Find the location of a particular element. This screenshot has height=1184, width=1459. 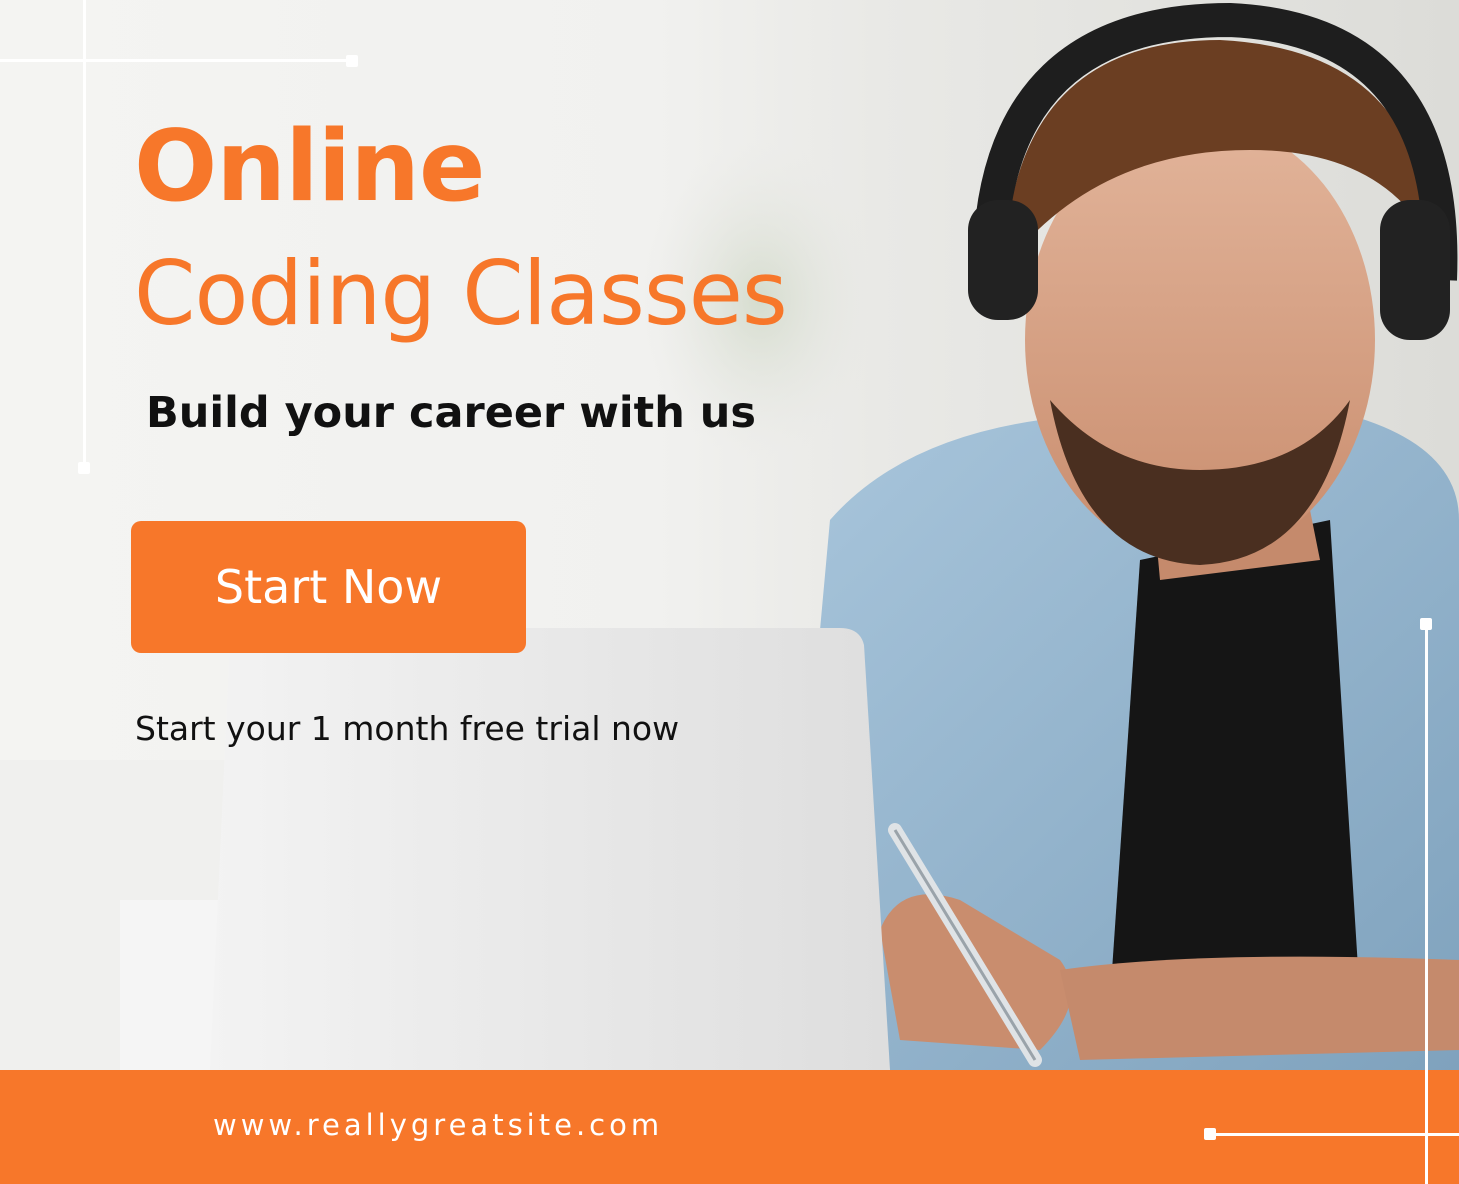

decor-dot-right-top is located at coordinates (1426, 624).